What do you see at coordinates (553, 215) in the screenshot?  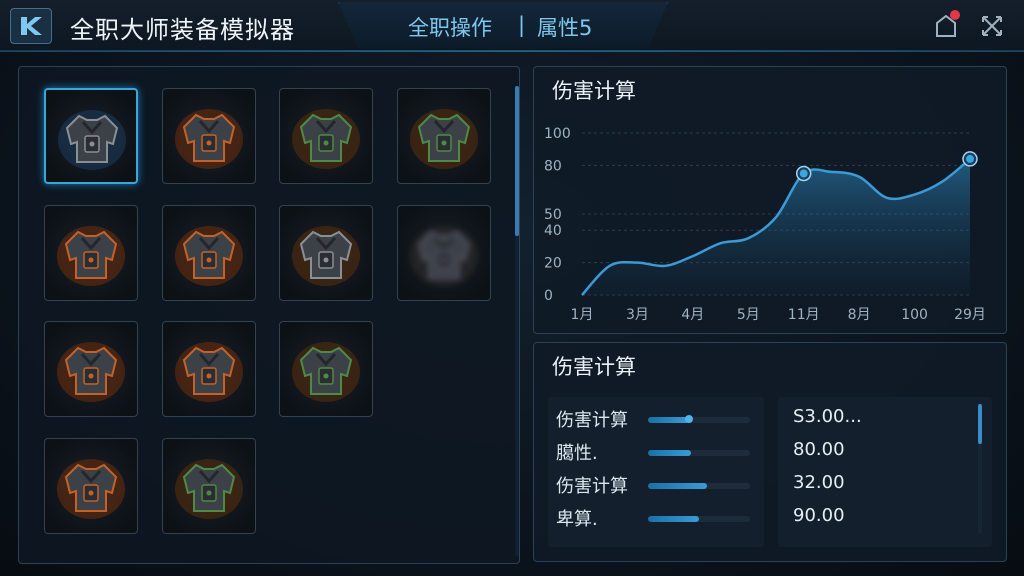 I see `chart-y-tick: 50` at bounding box center [553, 215].